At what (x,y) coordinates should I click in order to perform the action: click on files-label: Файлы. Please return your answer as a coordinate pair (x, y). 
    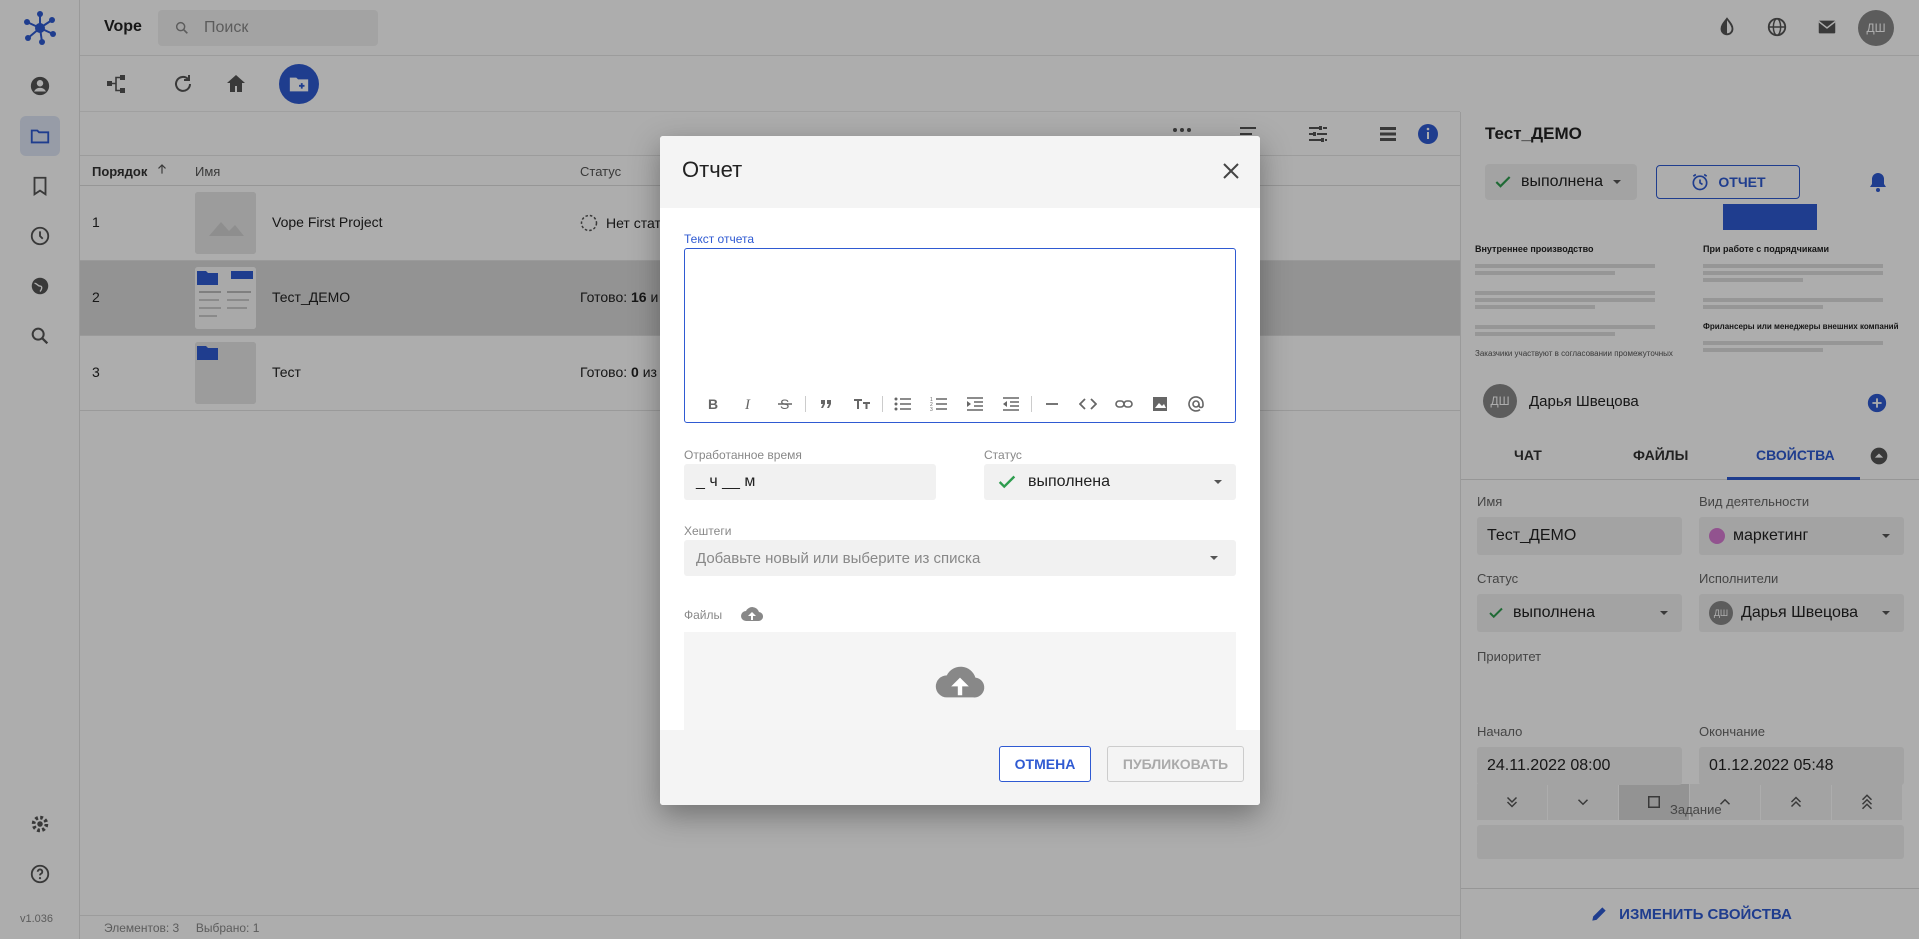
    Looking at the image, I should click on (703, 615).